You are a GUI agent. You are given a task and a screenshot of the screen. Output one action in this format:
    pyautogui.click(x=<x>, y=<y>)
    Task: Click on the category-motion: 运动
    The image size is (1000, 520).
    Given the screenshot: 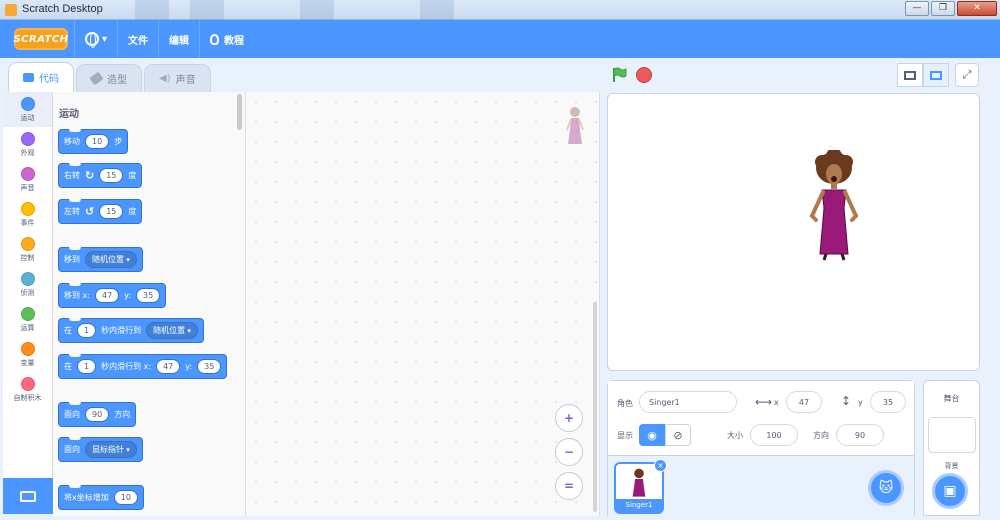 What is the action you would take?
    pyautogui.click(x=27, y=109)
    